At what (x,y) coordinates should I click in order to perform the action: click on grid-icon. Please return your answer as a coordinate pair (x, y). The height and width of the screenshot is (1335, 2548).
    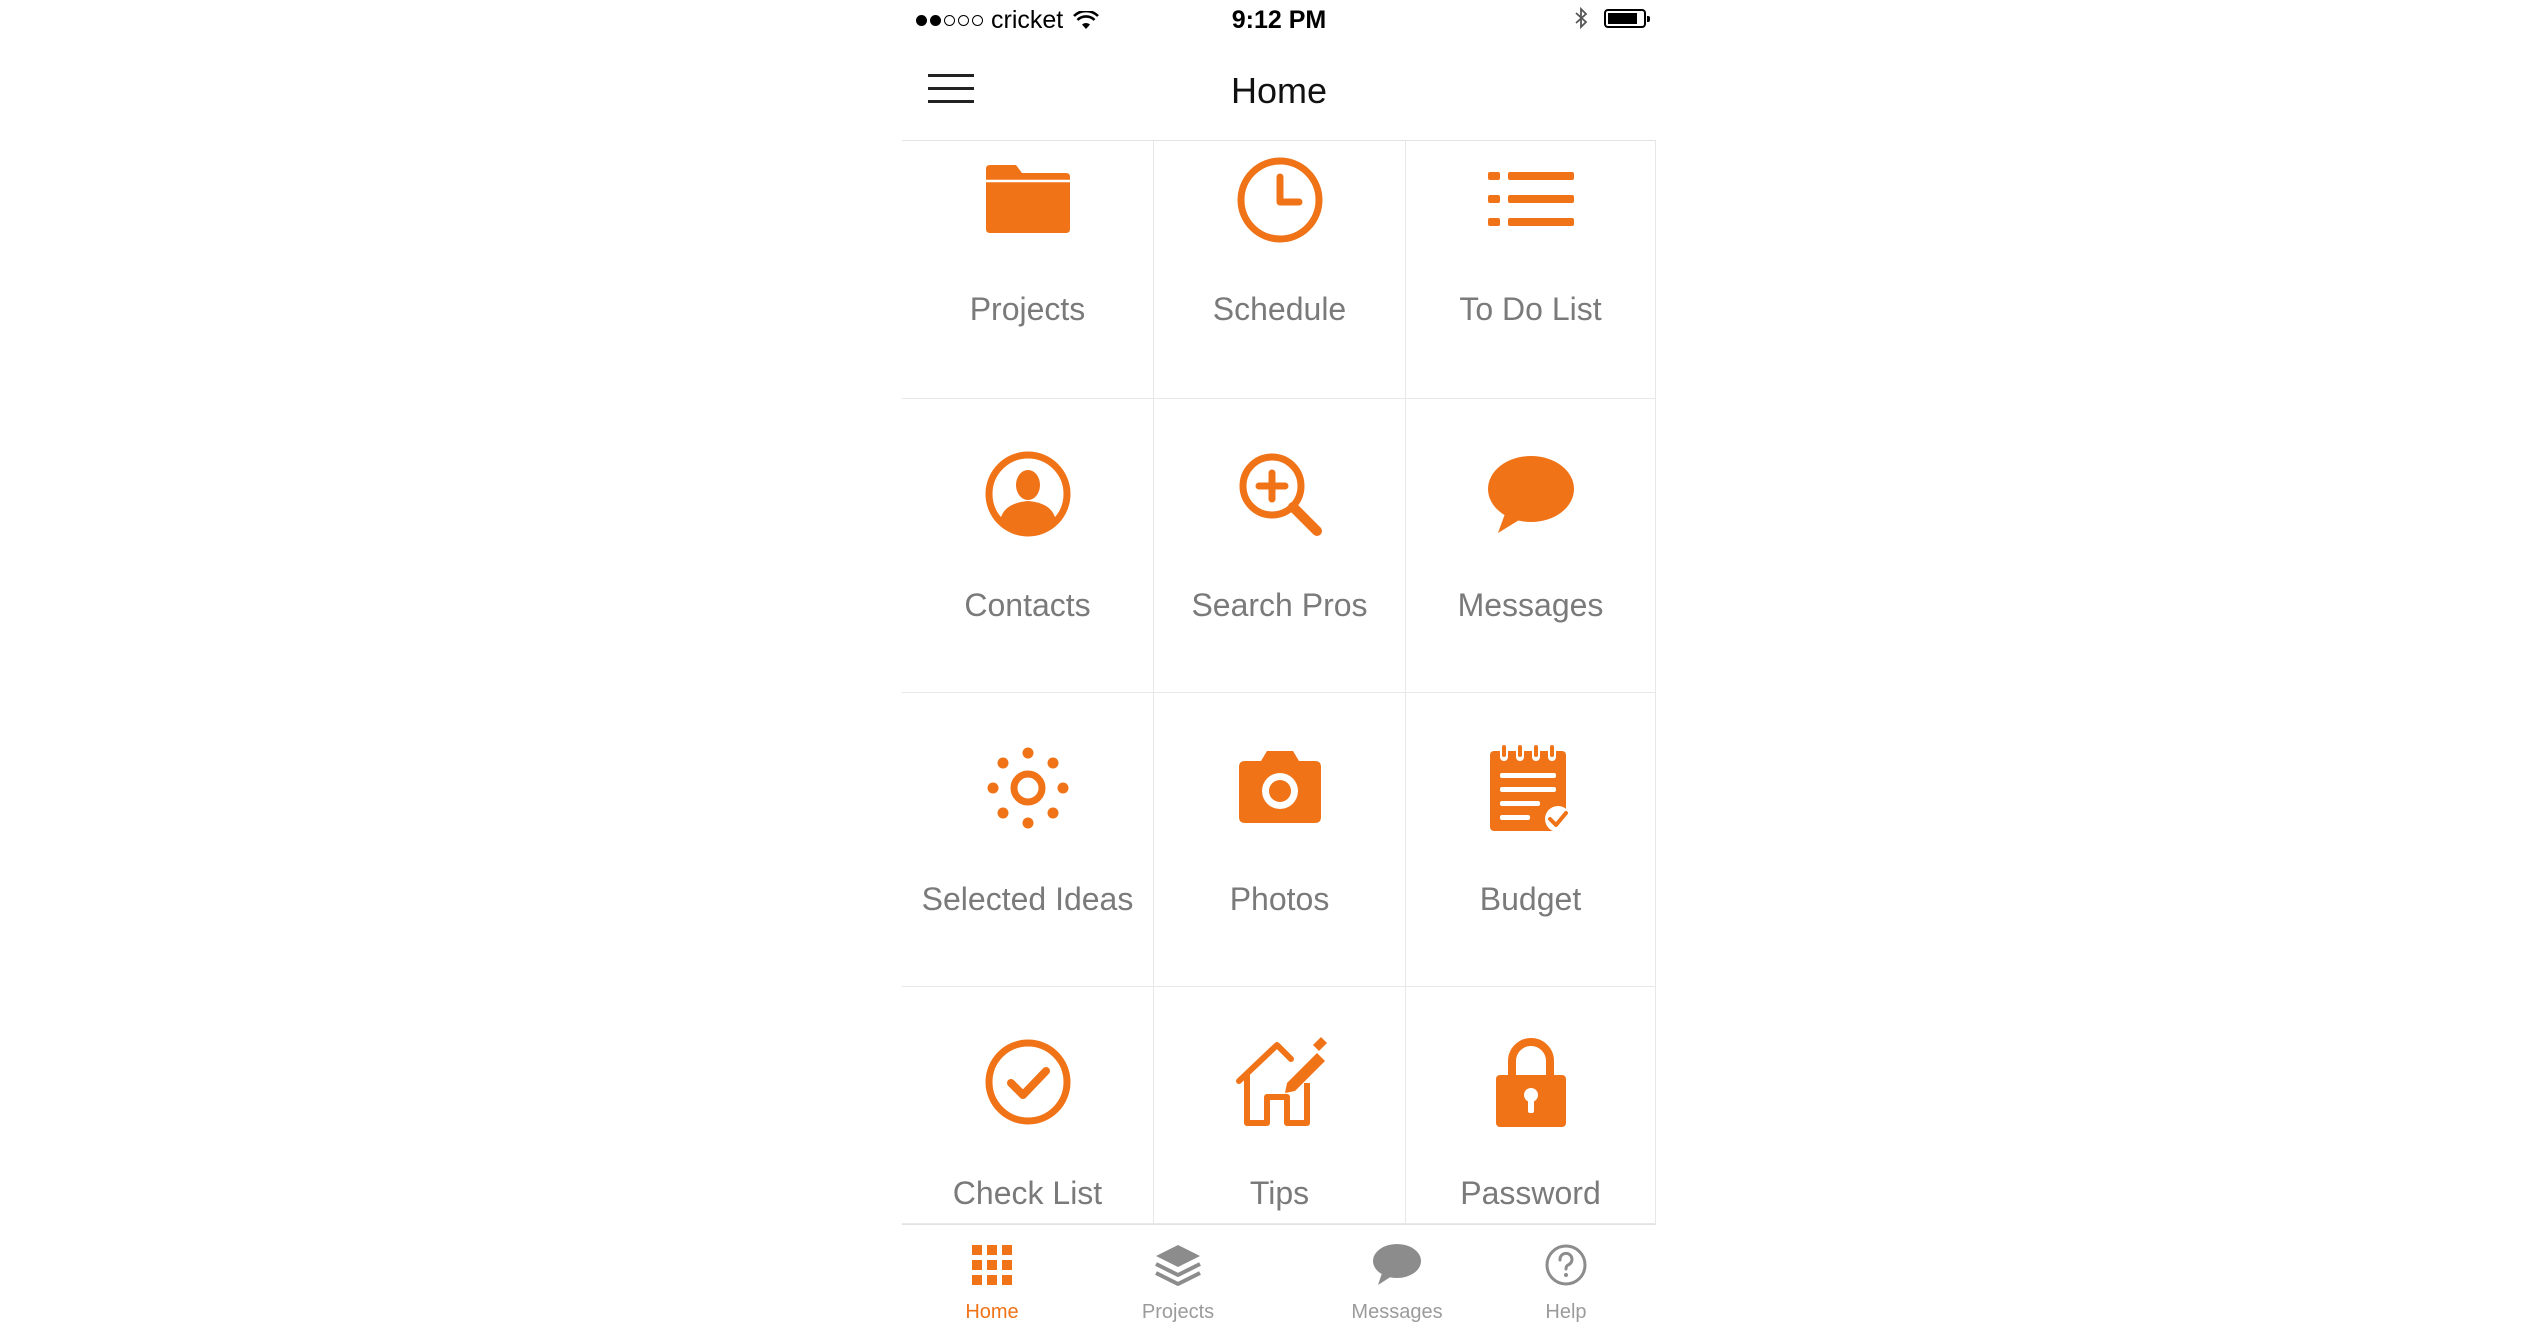
    Looking at the image, I should click on (992, 1265).